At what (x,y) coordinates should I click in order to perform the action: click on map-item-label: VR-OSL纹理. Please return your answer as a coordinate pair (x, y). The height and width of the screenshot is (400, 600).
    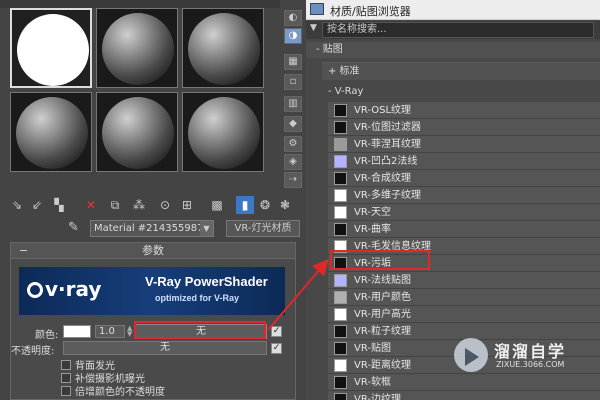
    Looking at the image, I should click on (383, 110).